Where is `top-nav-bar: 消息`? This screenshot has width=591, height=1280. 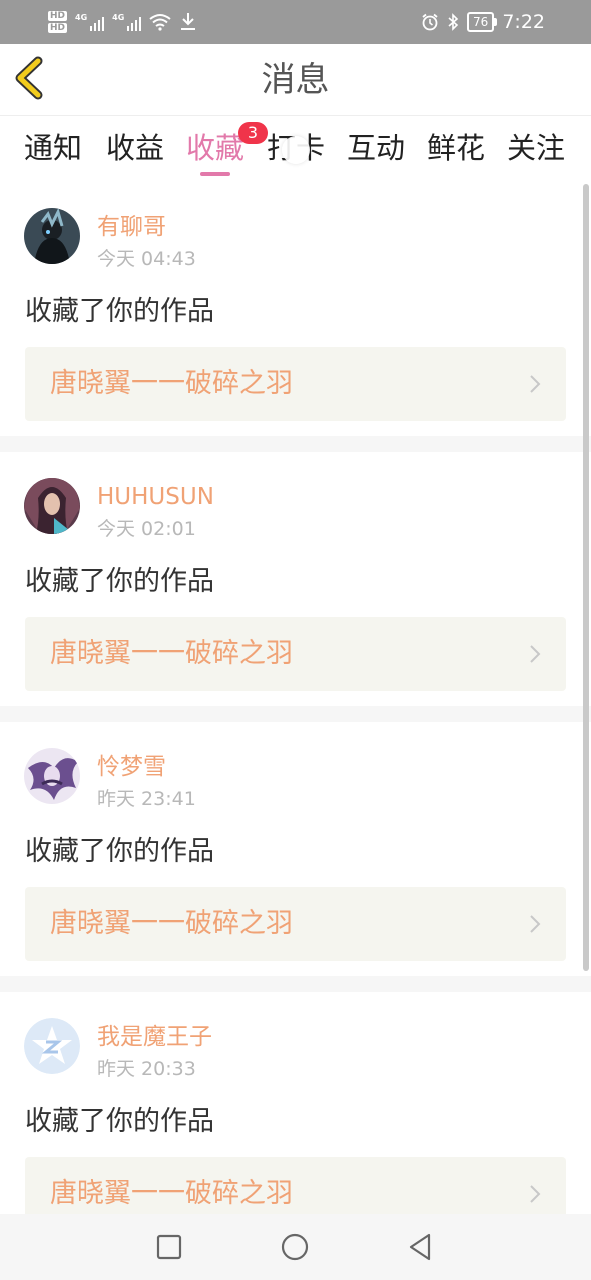 top-nav-bar: 消息 is located at coordinates (295, 80).